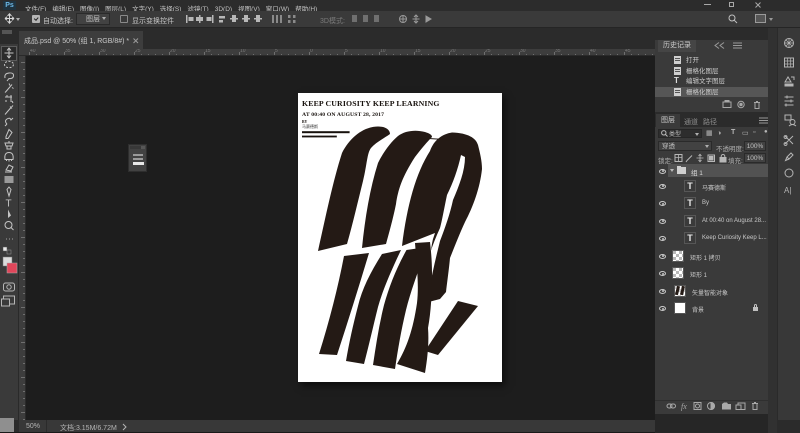  Describe the element at coordinates (343, 115) in the screenshot. I see `svg-text: AT 00:40 ON AUGUST 28, 2017` at that location.